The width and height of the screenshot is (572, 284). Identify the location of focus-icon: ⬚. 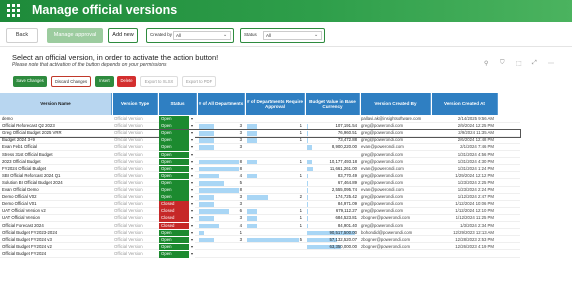
(519, 63).